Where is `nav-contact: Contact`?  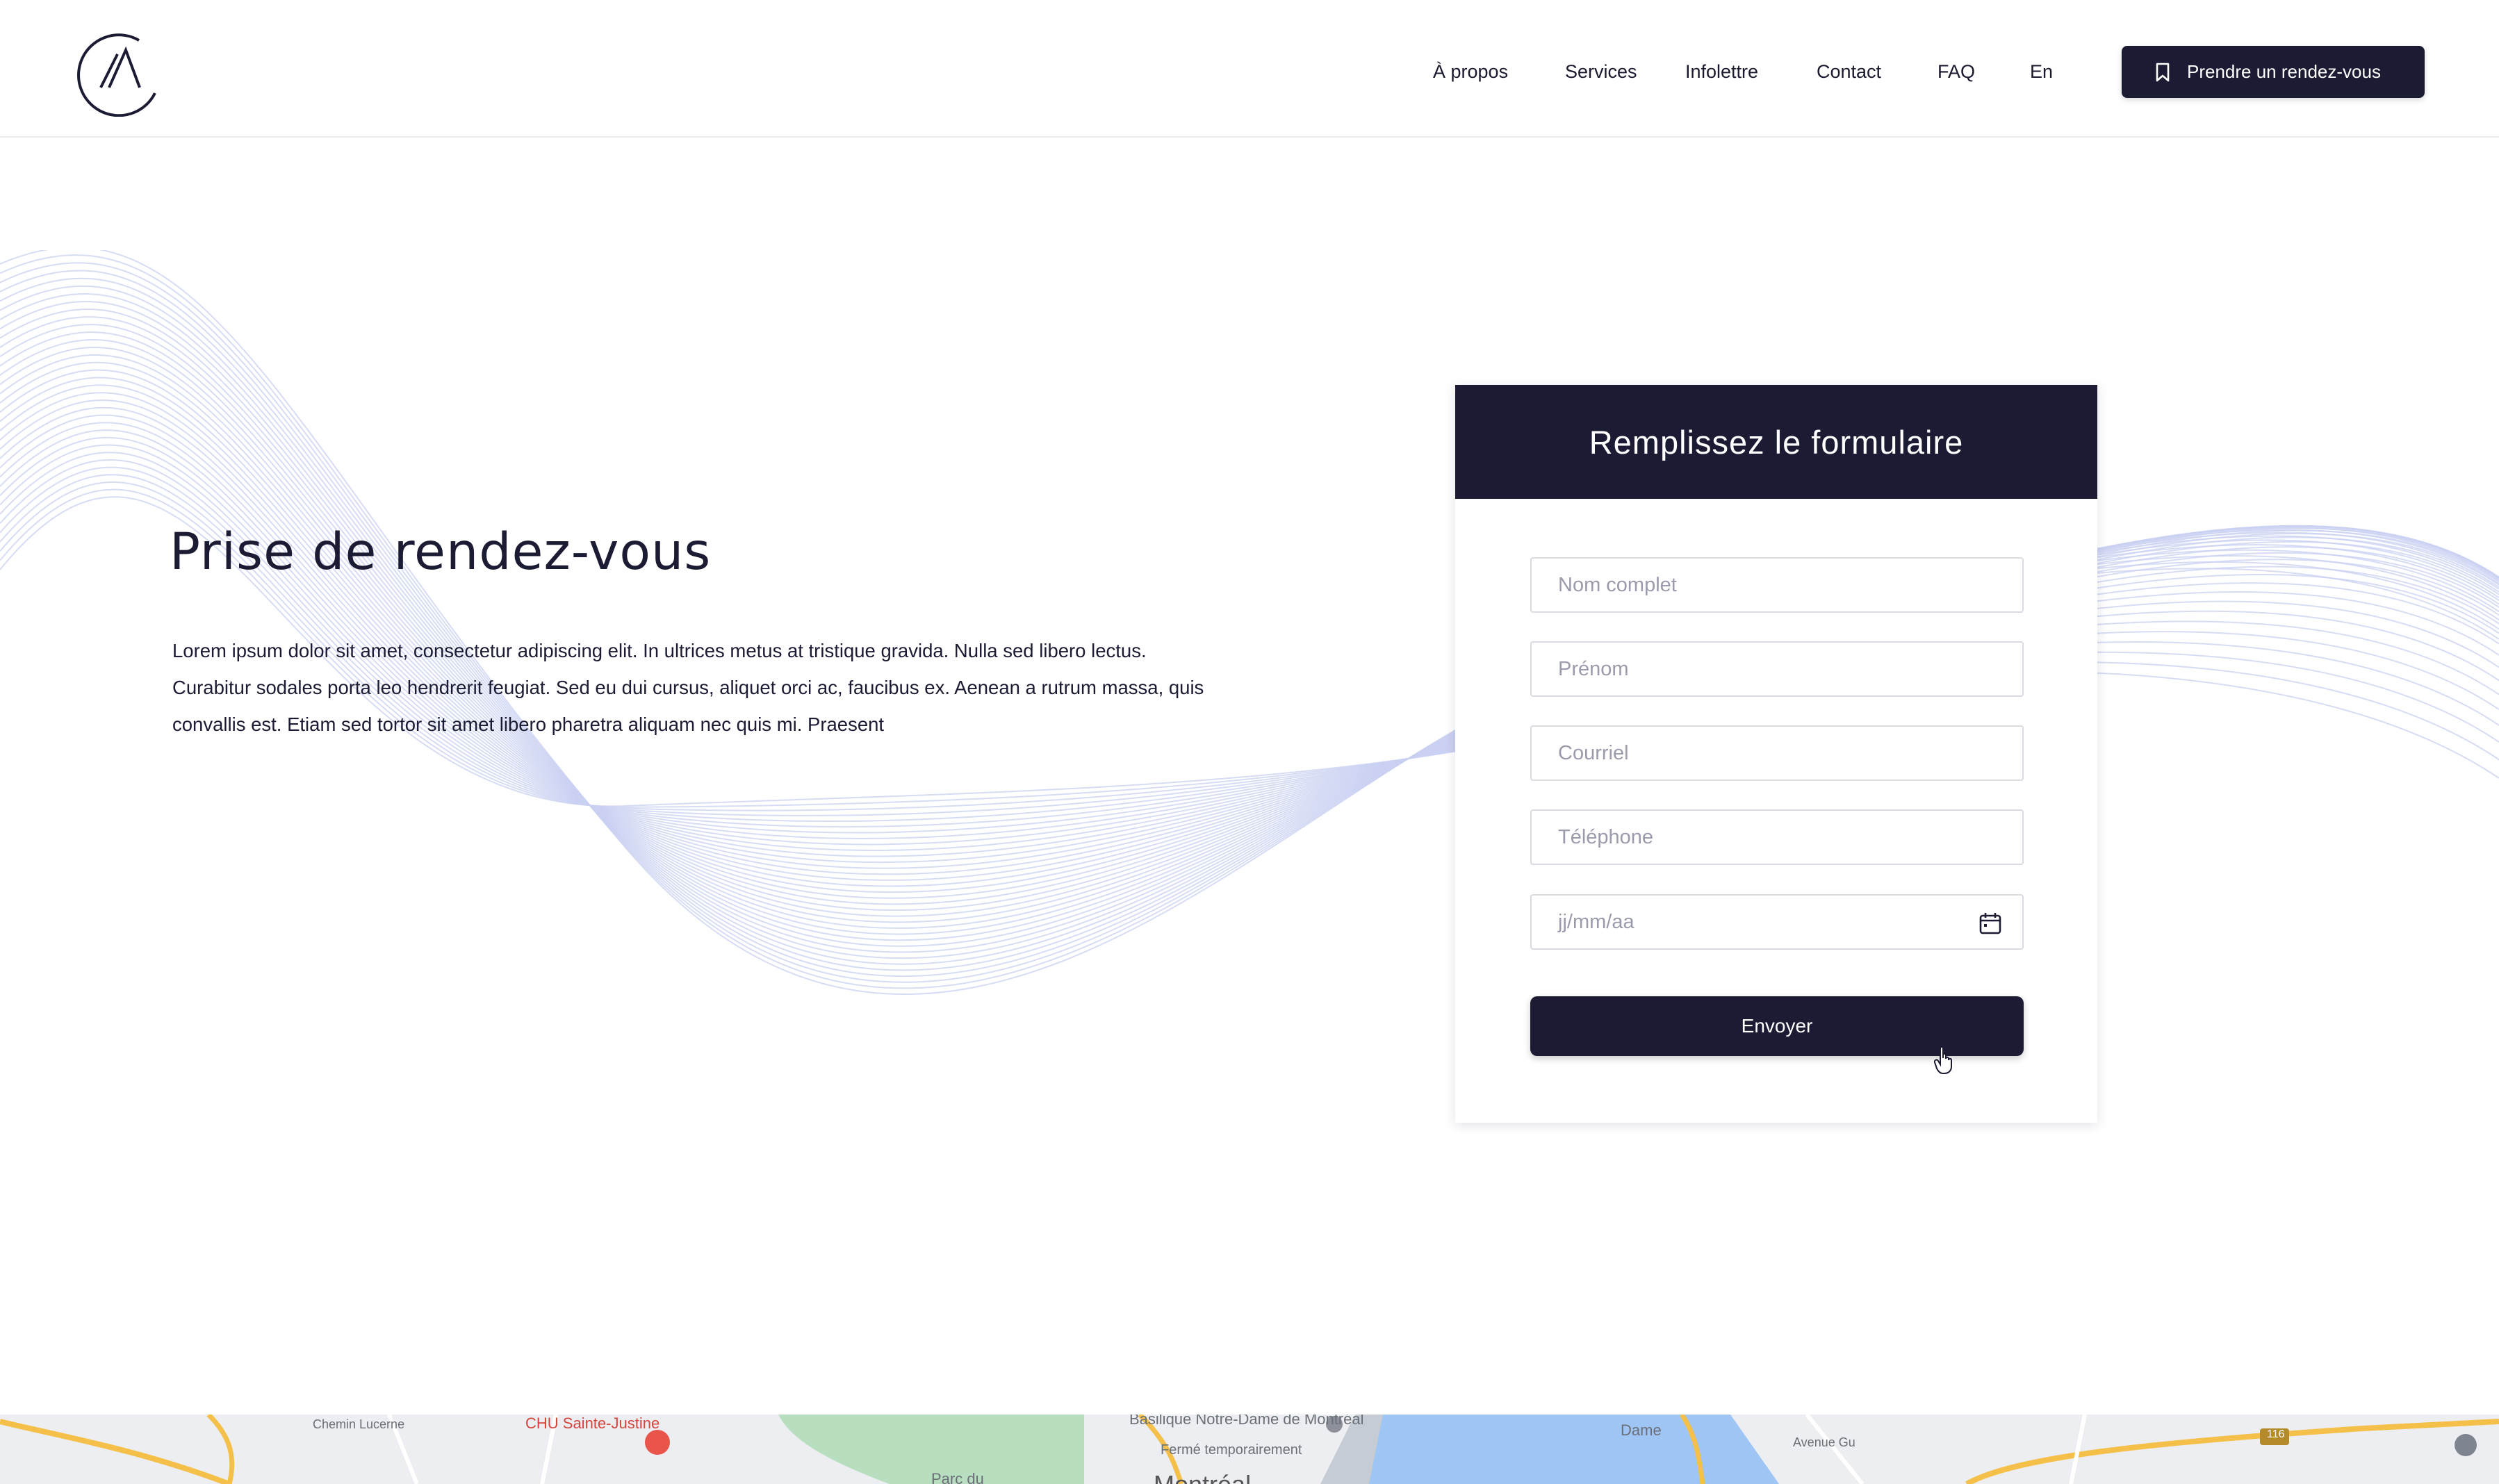 nav-contact: Contact is located at coordinates (1849, 72).